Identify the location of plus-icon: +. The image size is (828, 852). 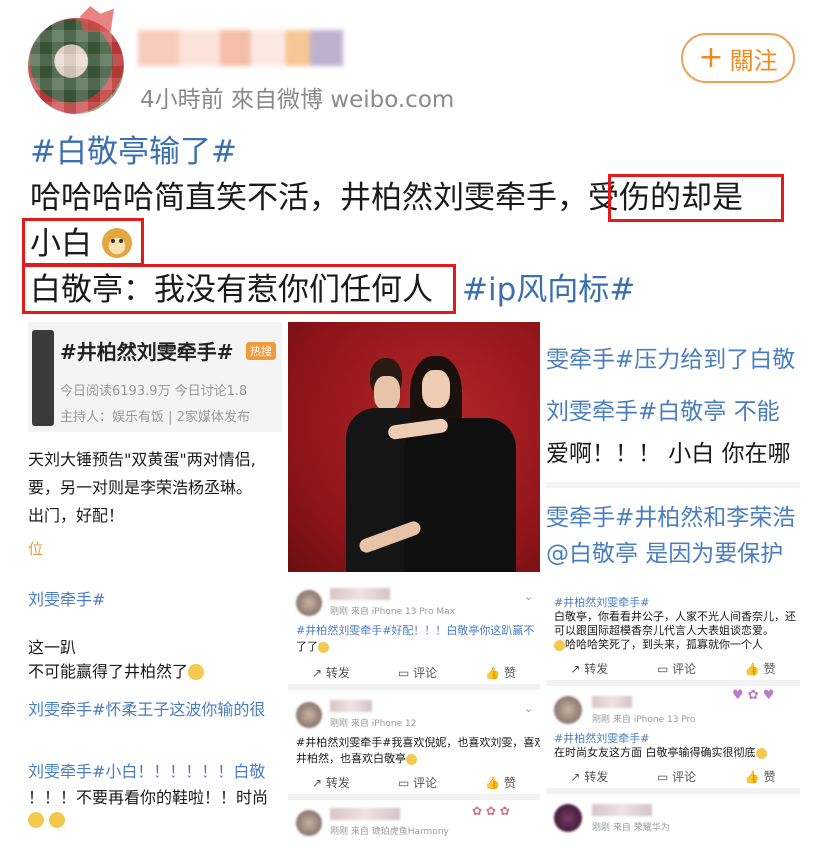
(711, 57).